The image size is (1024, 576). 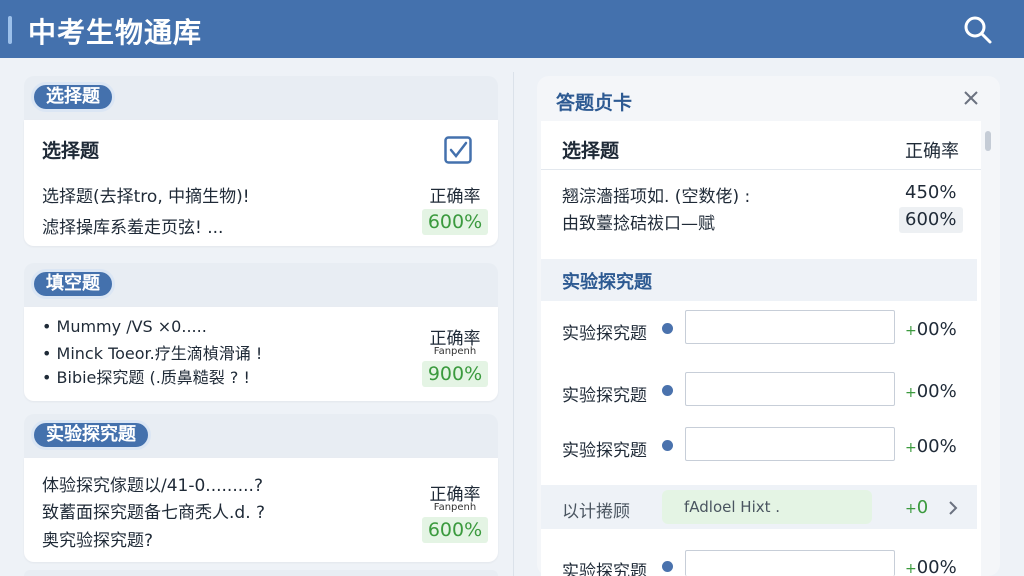 I want to click on question-line: • Bibie探究题 (.质鼻糙裂 ? !, so click(x=146, y=377).